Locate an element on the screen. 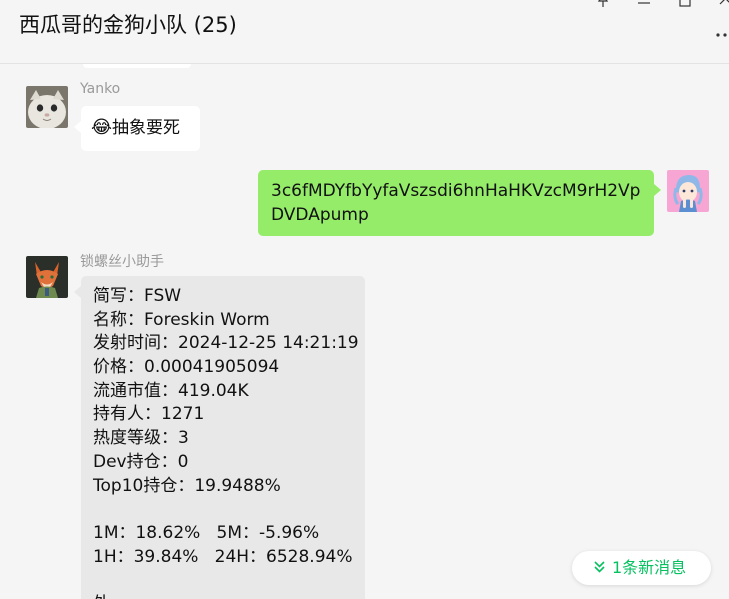 This screenshot has height=599, width=729. token-name: 名称：Foreskin Worm is located at coordinates (181, 319).